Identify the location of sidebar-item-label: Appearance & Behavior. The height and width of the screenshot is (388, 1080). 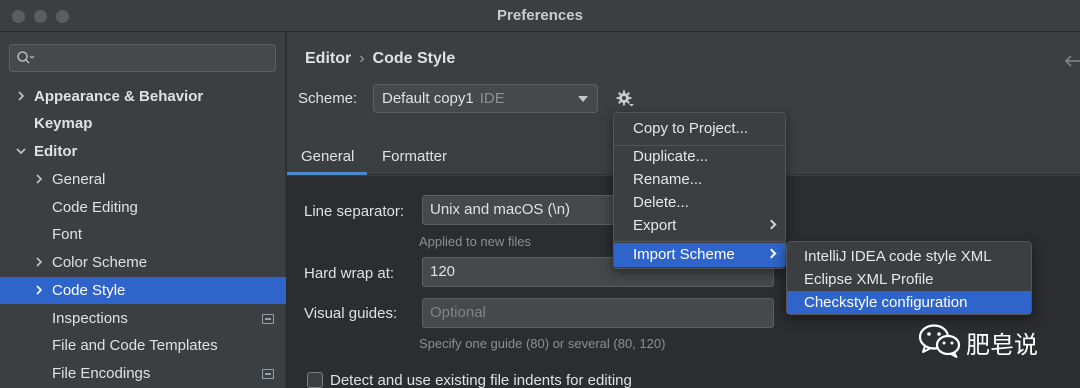
(119, 96).